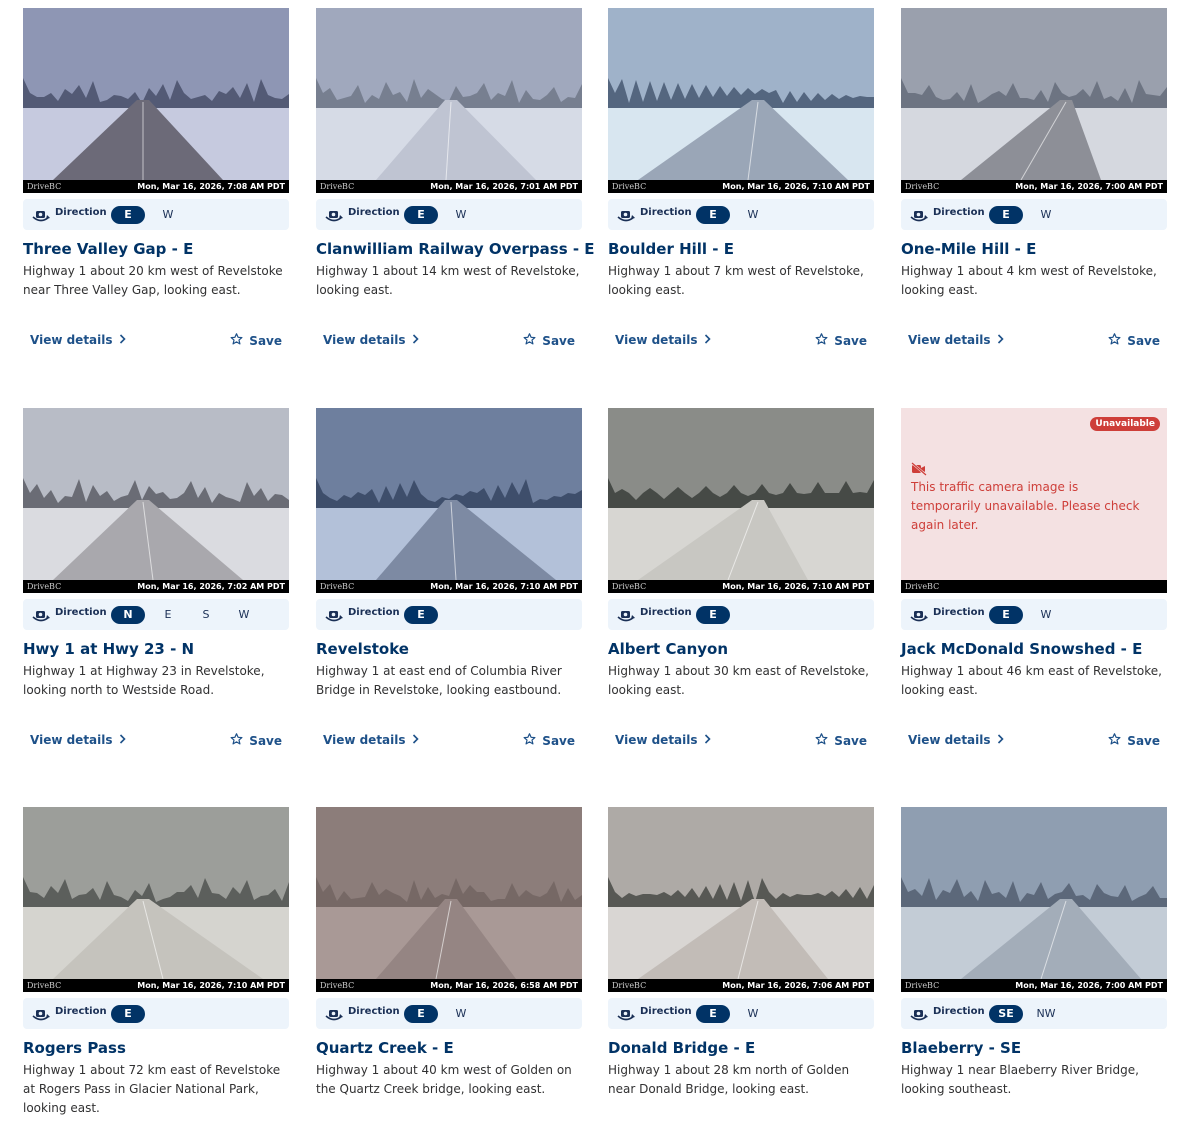 This screenshot has height=1126, width=1200. What do you see at coordinates (1006, 1014) in the screenshot?
I see `direction-option-se: SE` at bounding box center [1006, 1014].